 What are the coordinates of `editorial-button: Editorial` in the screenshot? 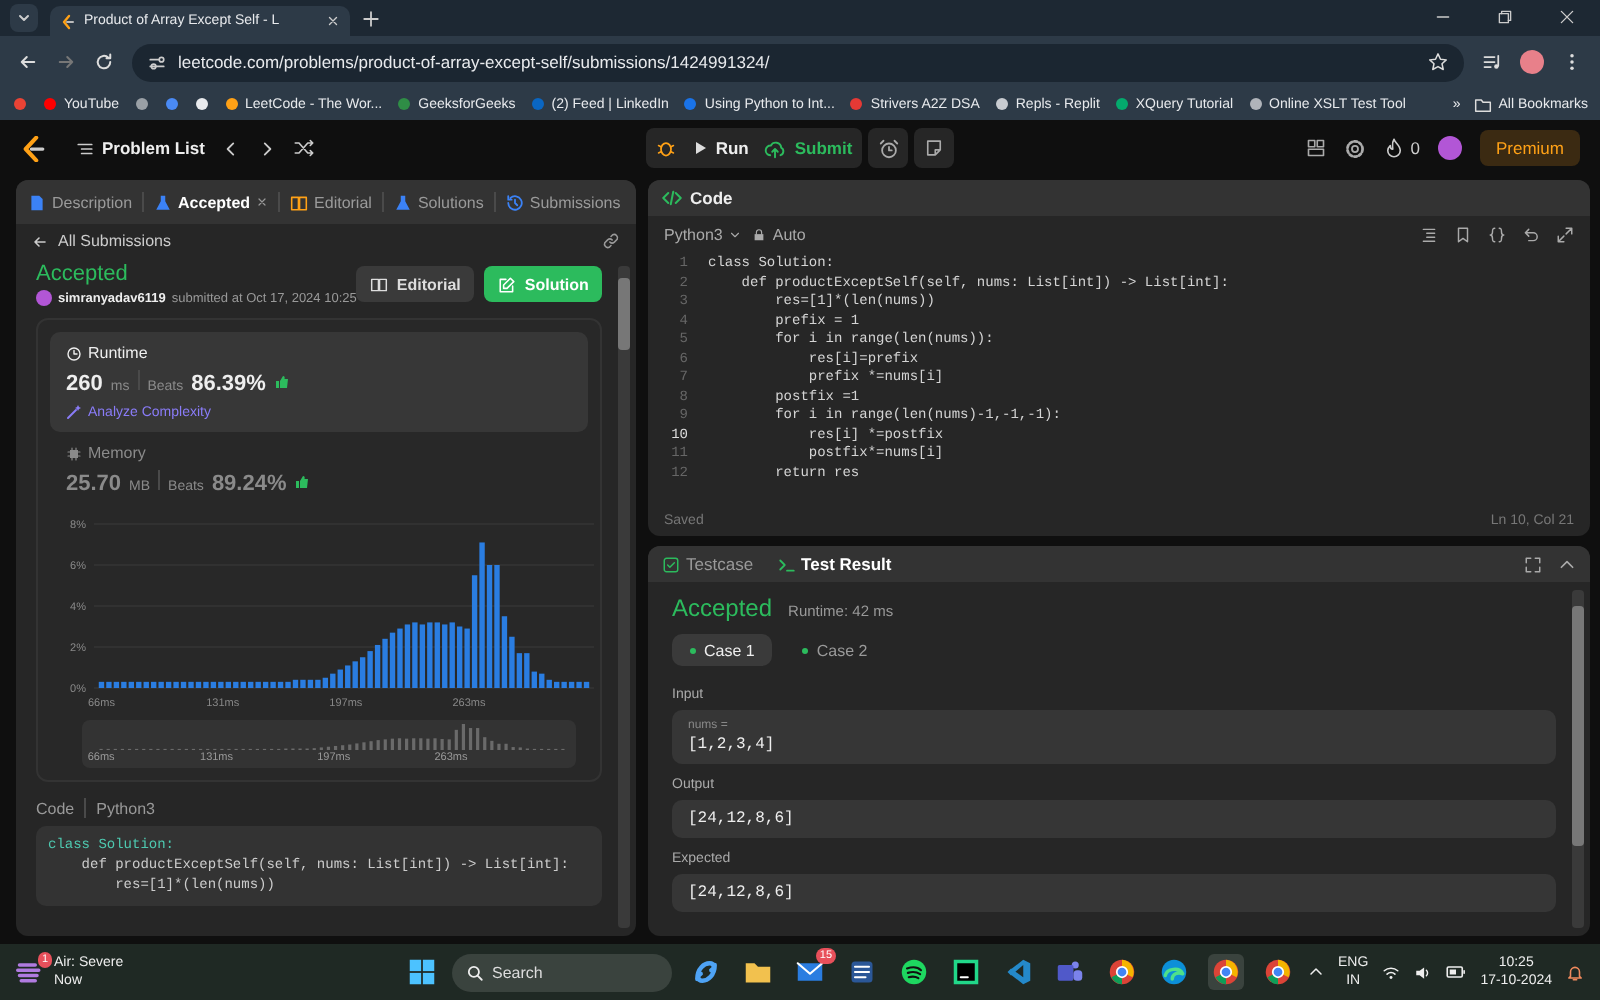 It's located at (415, 284).